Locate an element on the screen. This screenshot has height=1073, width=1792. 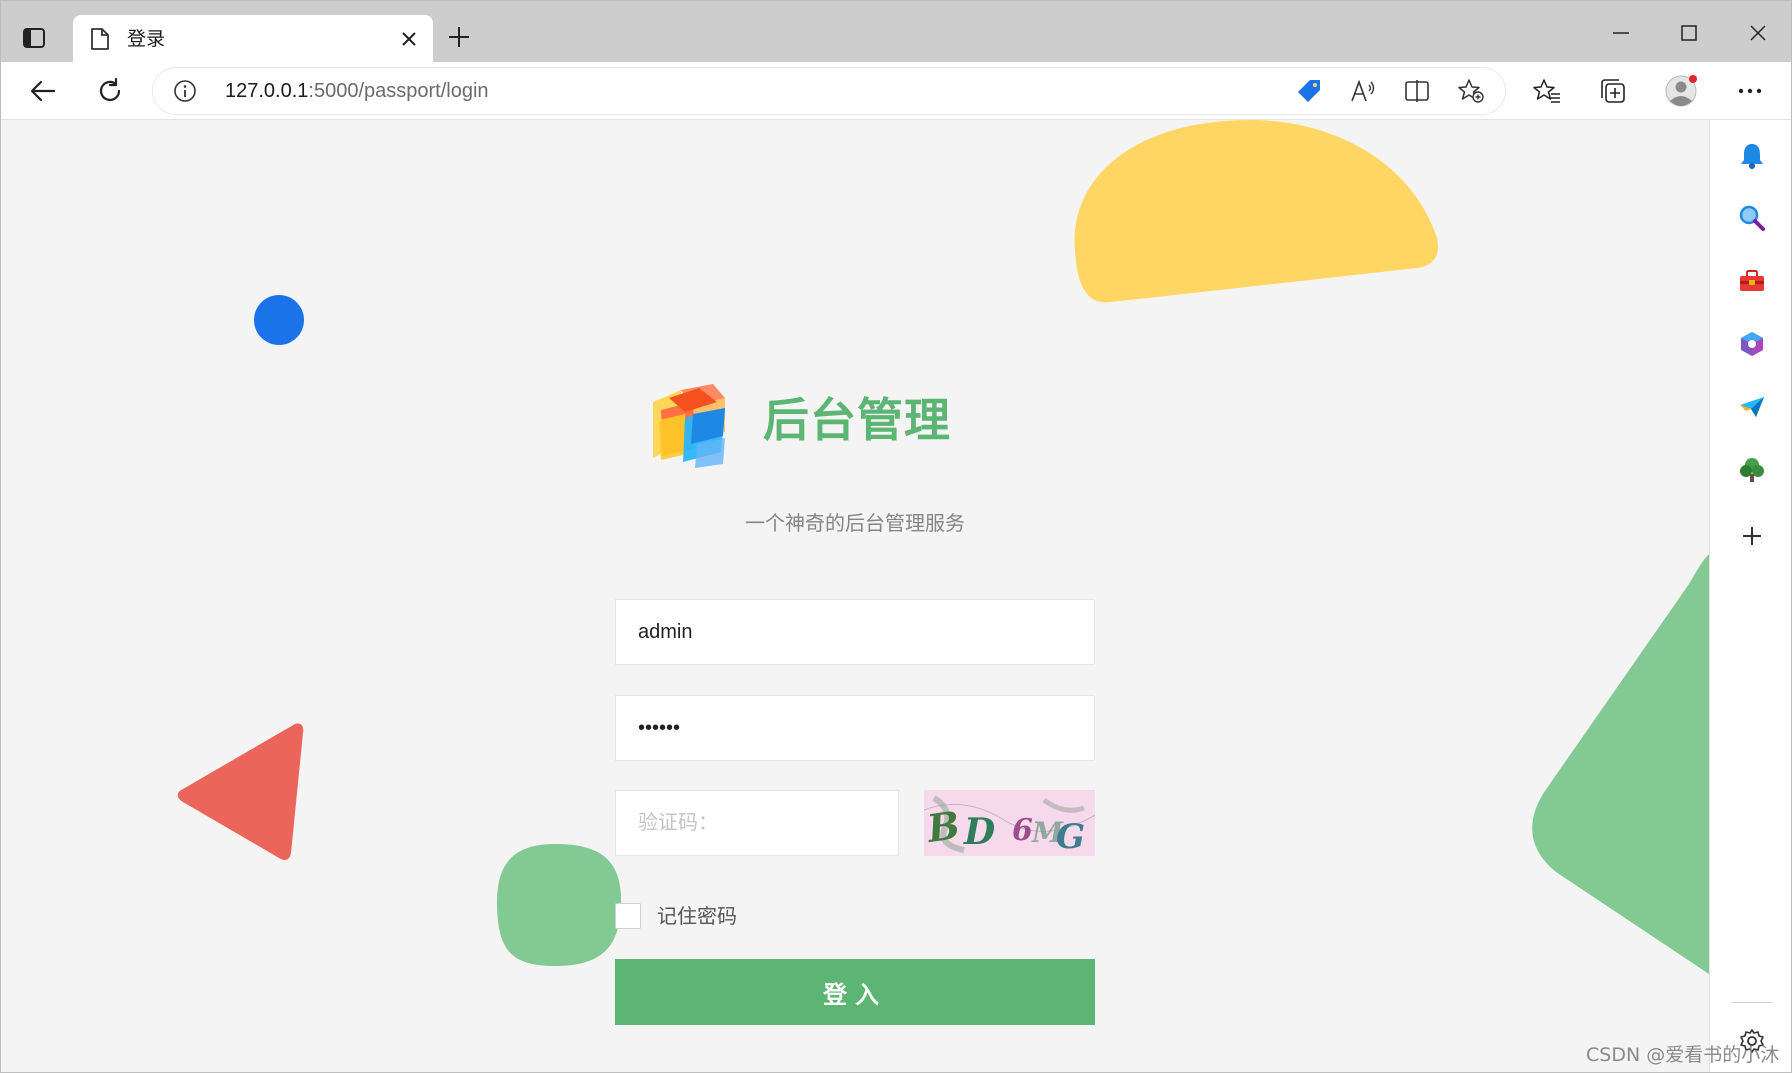
browser-toolbar: 127.0.0.1:5000/passport/login is located at coordinates (896, 91).